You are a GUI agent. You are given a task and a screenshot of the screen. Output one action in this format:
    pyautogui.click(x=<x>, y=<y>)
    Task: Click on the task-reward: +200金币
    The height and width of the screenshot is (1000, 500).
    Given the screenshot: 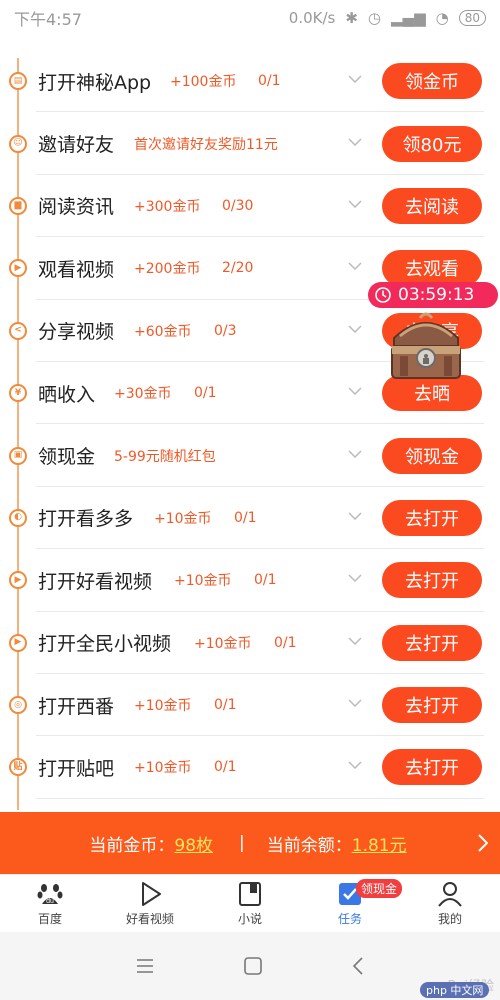 What is the action you would take?
    pyautogui.click(x=167, y=269)
    